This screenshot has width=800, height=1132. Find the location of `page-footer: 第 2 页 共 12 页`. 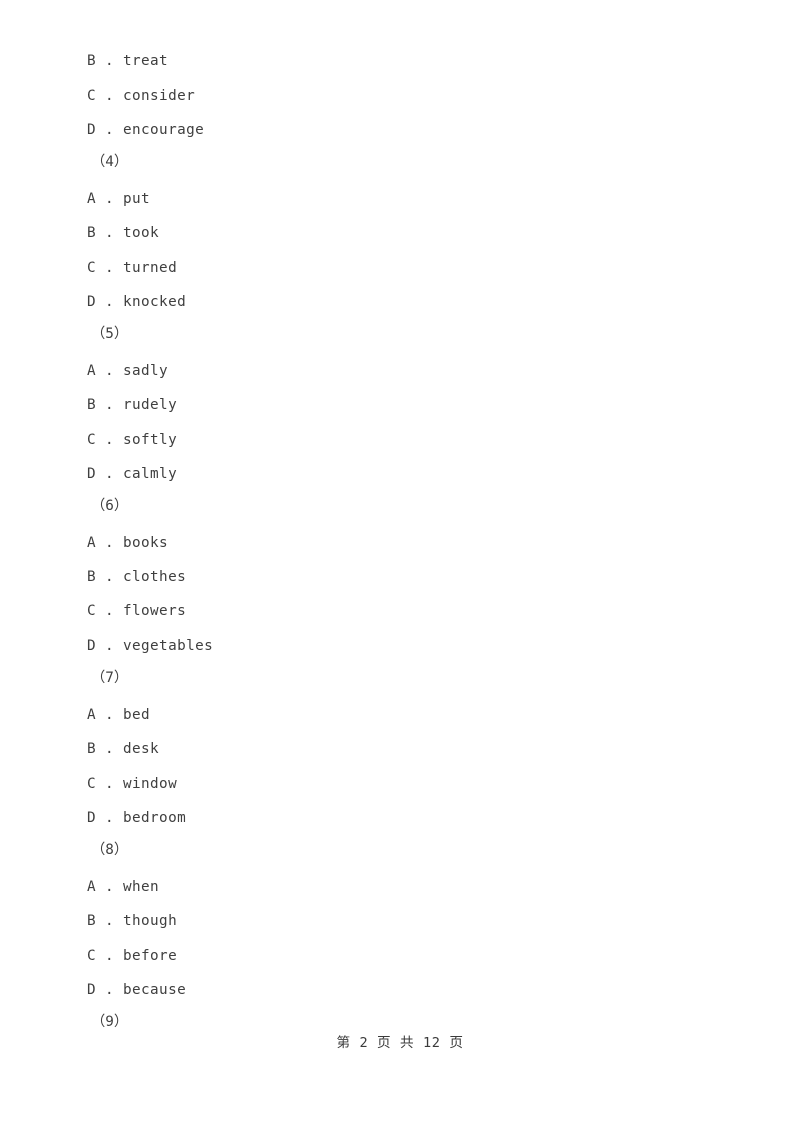

page-footer: 第 2 页 共 12 页 is located at coordinates (400, 1043).